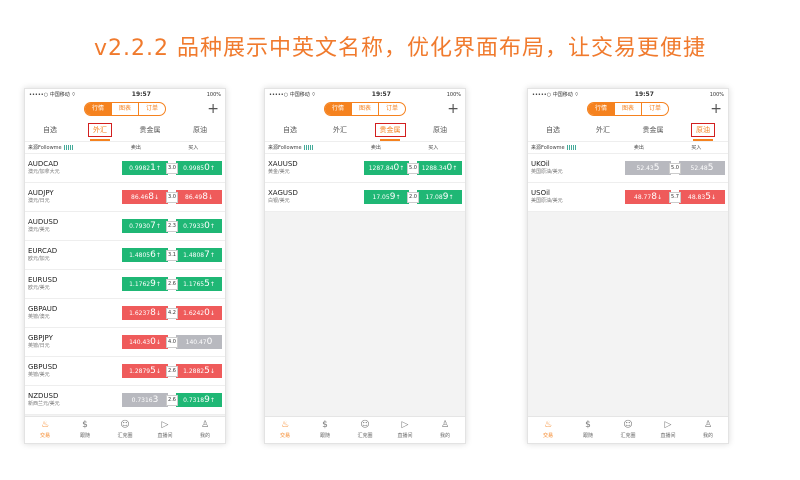  What do you see at coordinates (434, 168) in the screenshot?
I see `price-base: 1288.34` at bounding box center [434, 168].